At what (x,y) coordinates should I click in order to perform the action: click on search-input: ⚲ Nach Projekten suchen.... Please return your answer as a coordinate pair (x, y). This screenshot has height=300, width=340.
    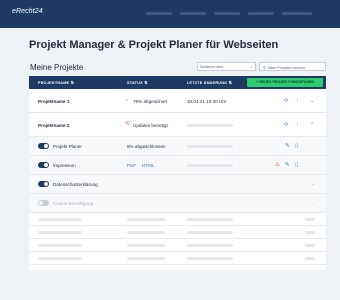
    Looking at the image, I should click on (292, 66).